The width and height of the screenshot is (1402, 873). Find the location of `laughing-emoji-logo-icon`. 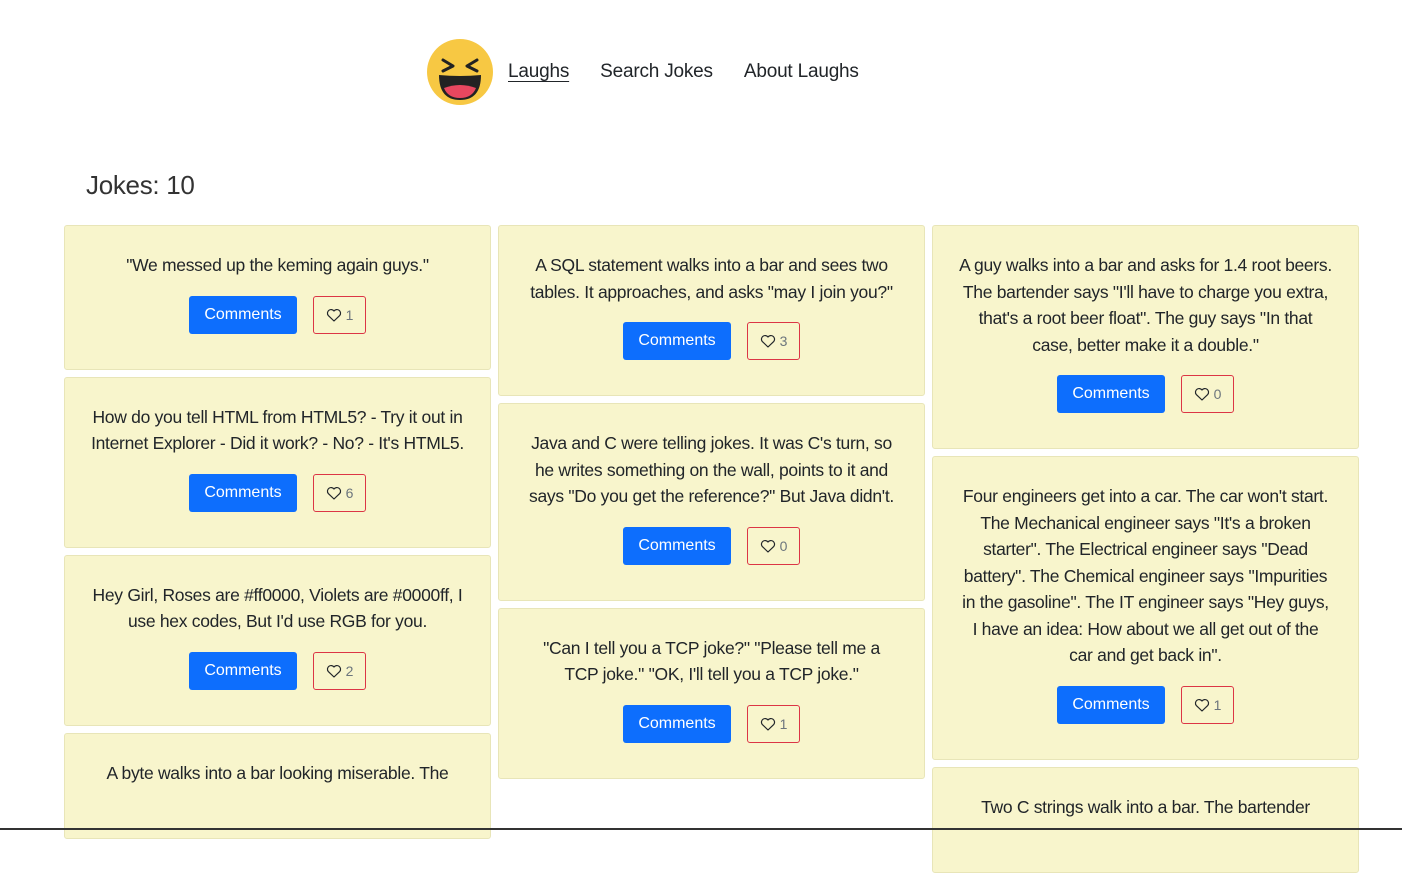

laughing-emoji-logo-icon is located at coordinates (460, 72).